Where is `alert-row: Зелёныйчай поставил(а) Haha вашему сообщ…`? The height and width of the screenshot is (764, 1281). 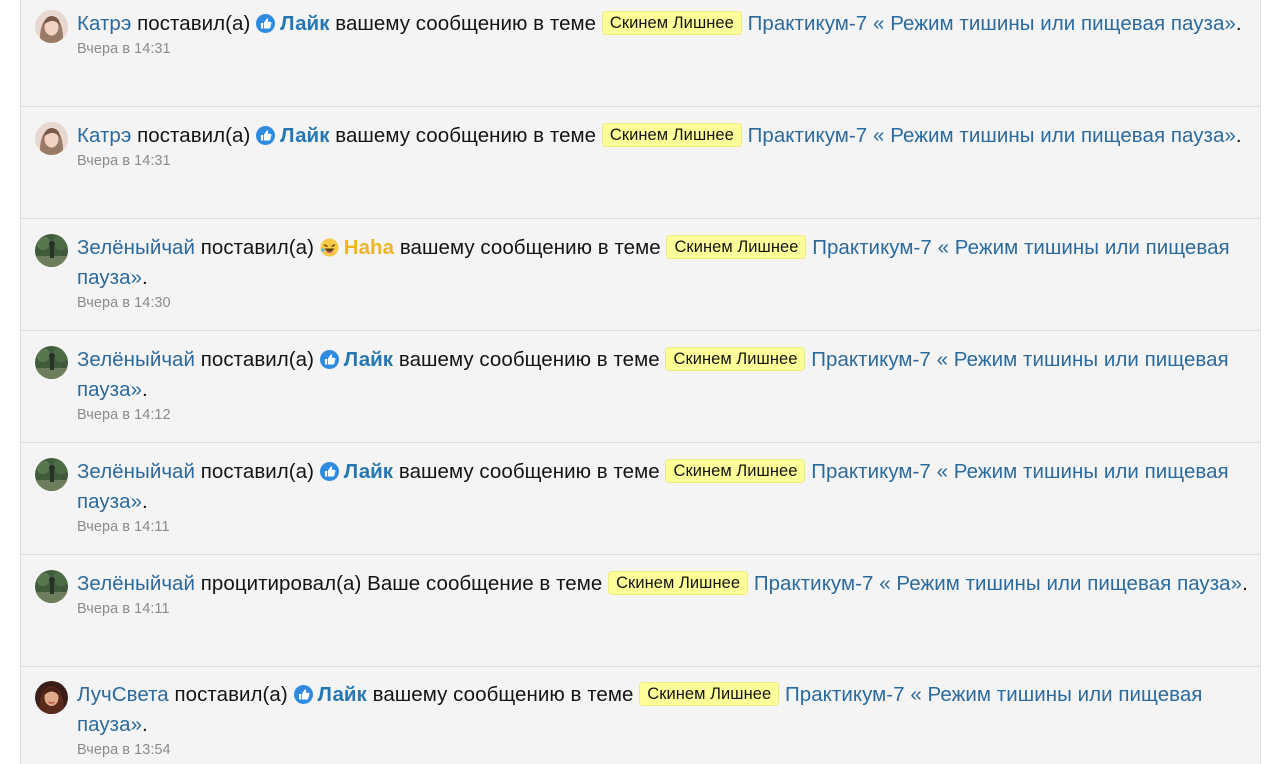
alert-row: Зелёныйчай поставил(а) Haha вашему сообщ… is located at coordinates (640, 275).